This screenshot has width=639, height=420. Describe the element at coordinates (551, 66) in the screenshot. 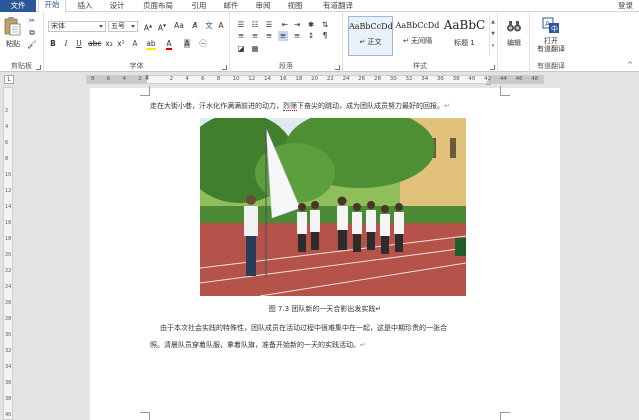

I see `youdao-group-label: 有道翻译` at that location.